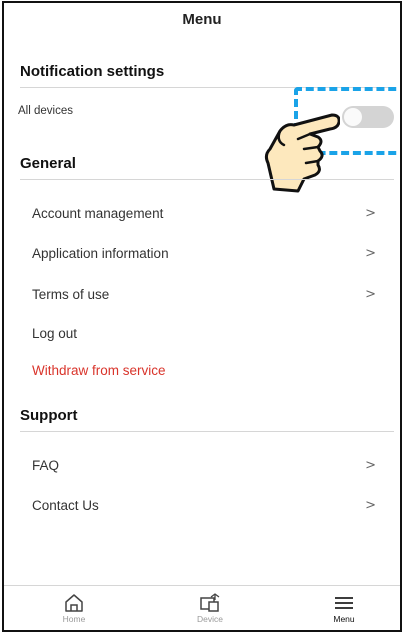 This screenshot has width=408, height=636. What do you see at coordinates (98, 213) in the screenshot?
I see `list-item-label: Account management` at bounding box center [98, 213].